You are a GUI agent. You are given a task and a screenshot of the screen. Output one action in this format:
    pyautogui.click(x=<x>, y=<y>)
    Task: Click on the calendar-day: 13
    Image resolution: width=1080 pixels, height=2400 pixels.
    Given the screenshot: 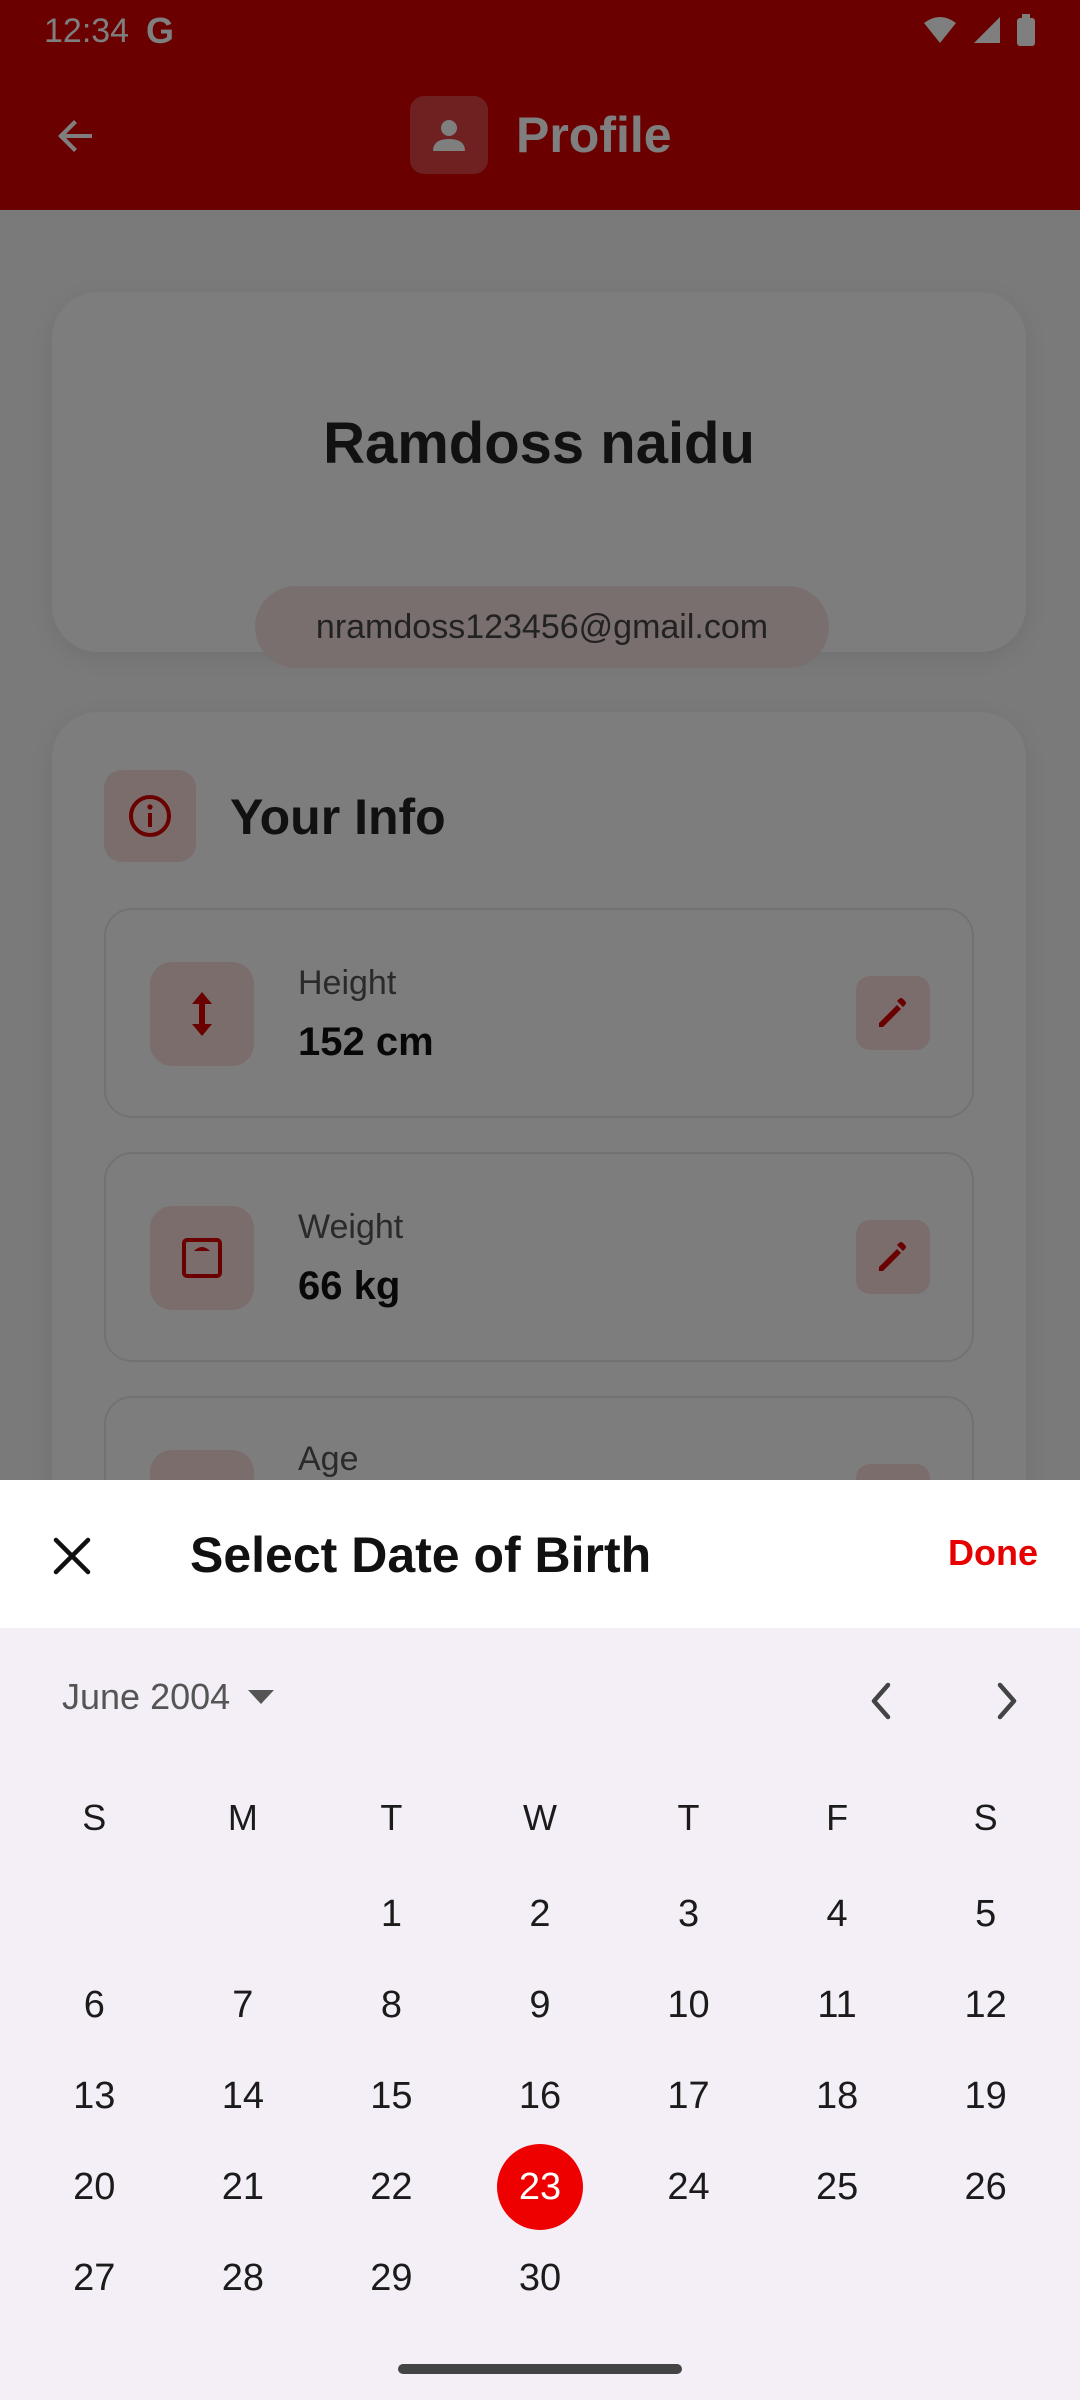 What is the action you would take?
    pyautogui.click(x=94, y=2096)
    